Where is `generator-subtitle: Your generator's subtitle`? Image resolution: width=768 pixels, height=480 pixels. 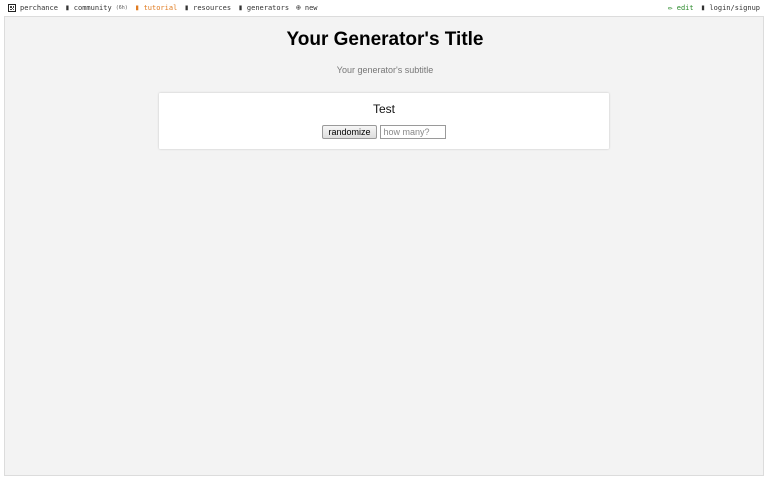
generator-subtitle: Your generator's subtitle is located at coordinates (385, 70).